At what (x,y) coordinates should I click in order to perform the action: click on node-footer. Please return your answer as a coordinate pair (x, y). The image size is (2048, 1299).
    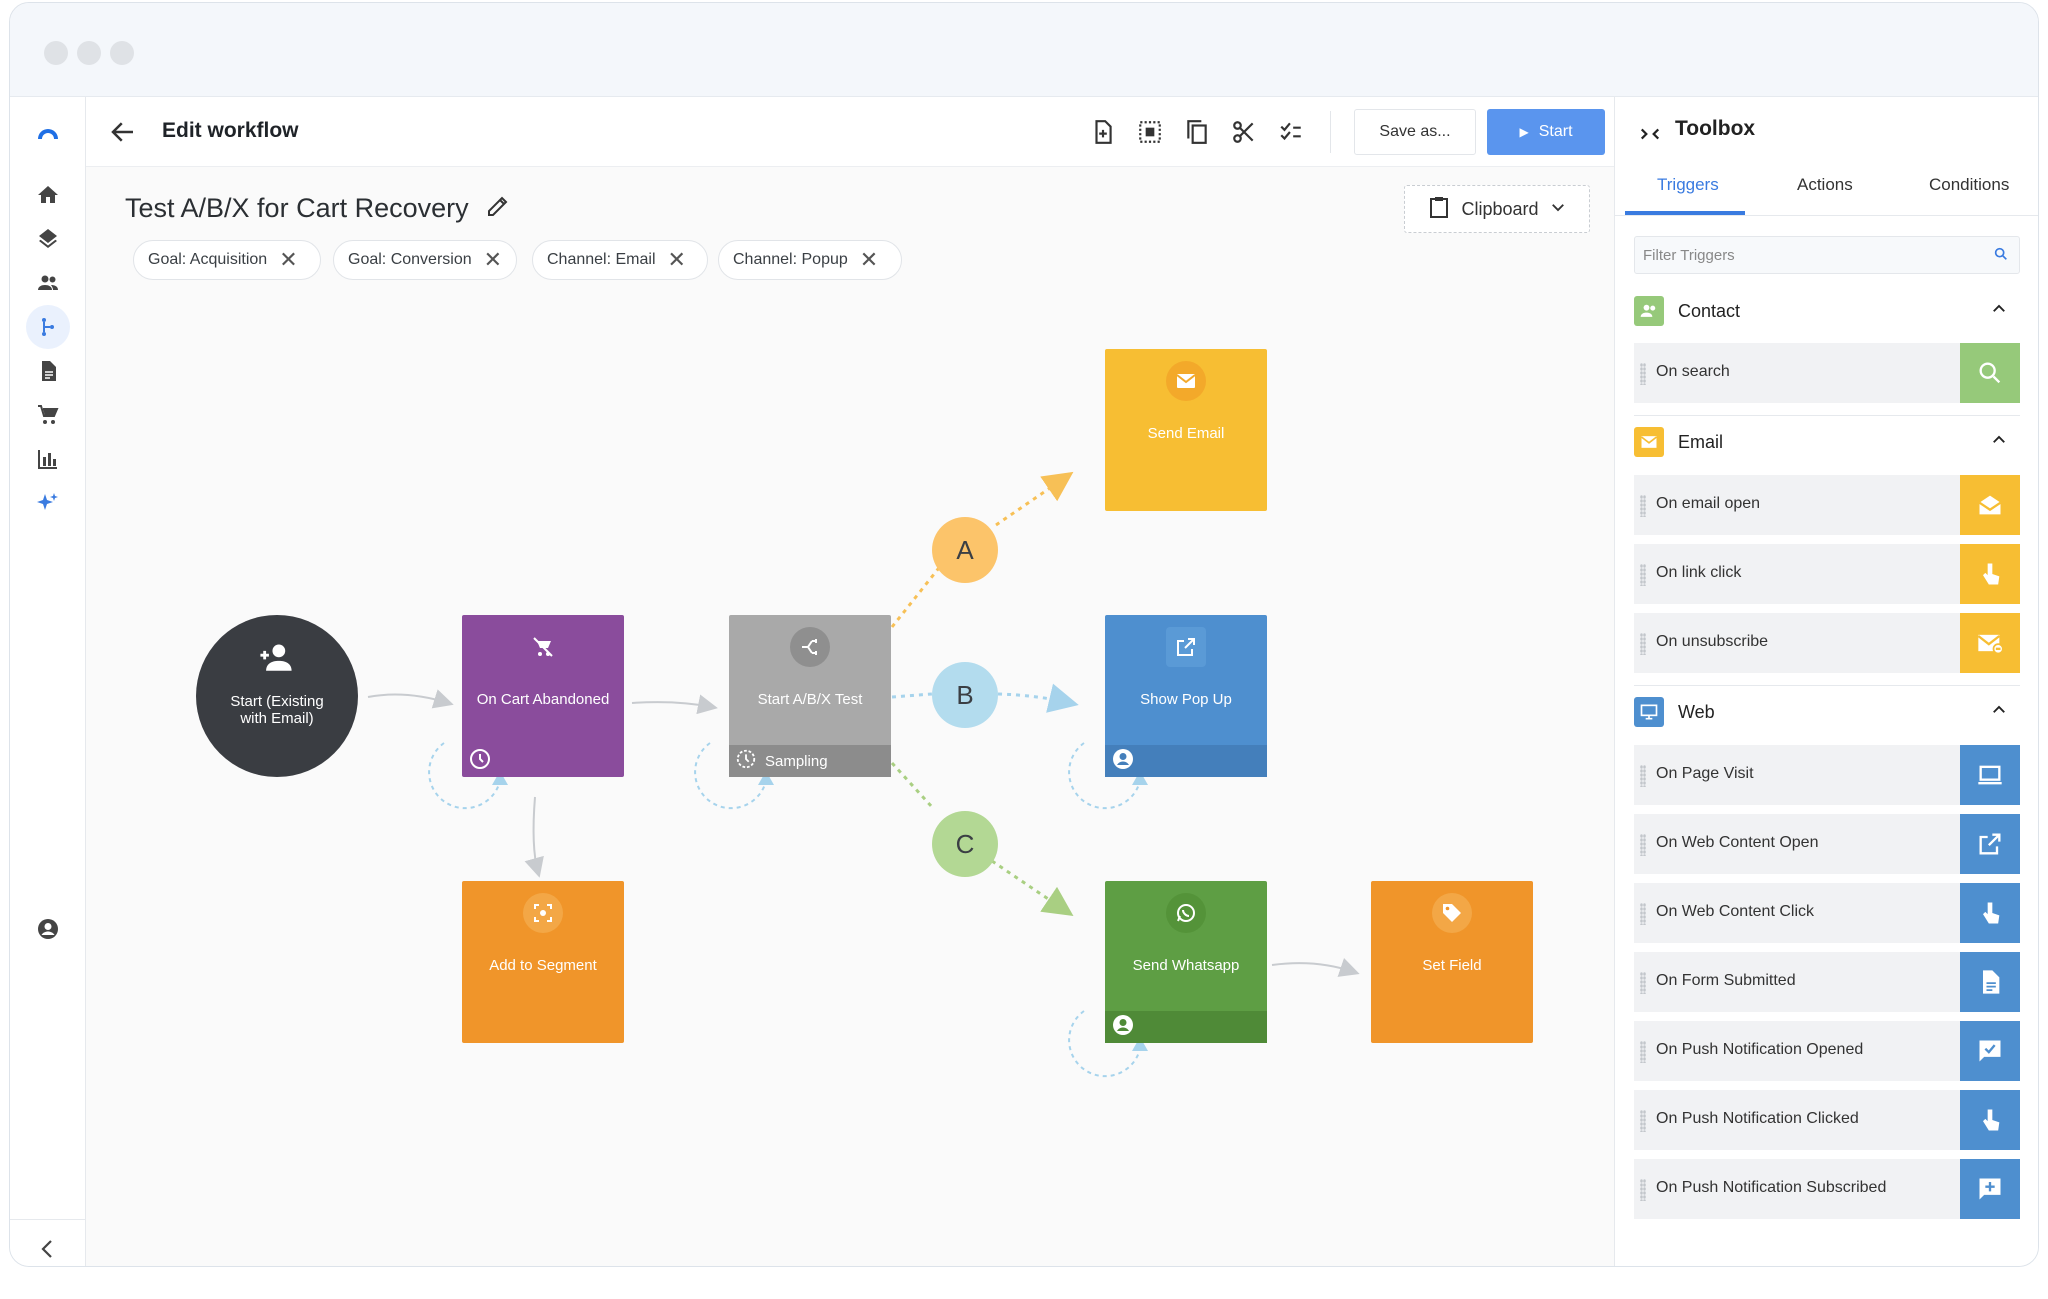
    Looking at the image, I should click on (1186, 1027).